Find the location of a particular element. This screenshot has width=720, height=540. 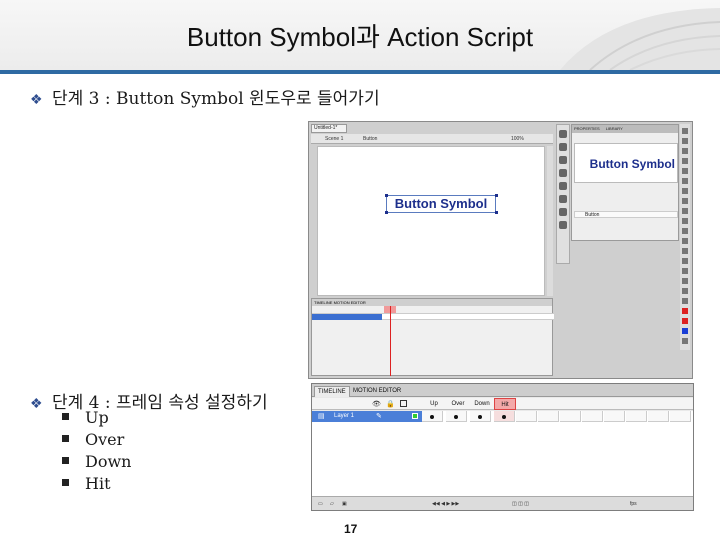

layer-selected is located at coordinates (347, 317).